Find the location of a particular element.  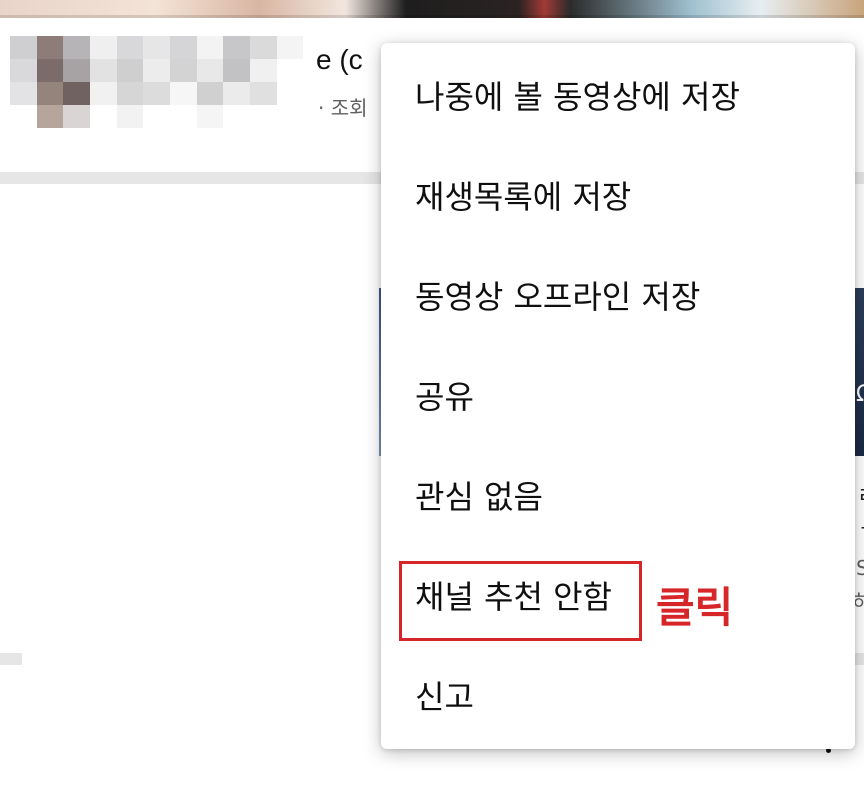

video-title-fragment: ㅓ is located at coordinates (859, 528).